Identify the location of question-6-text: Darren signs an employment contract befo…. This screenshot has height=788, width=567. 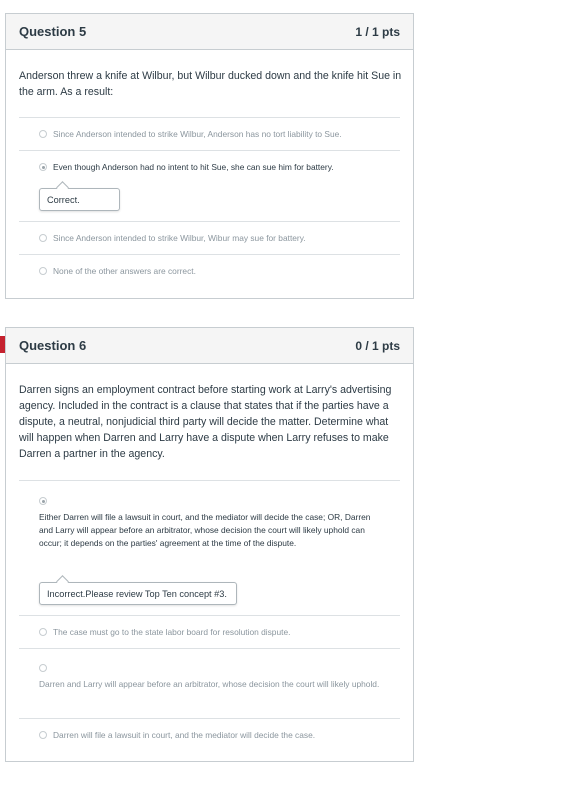
(205, 422).